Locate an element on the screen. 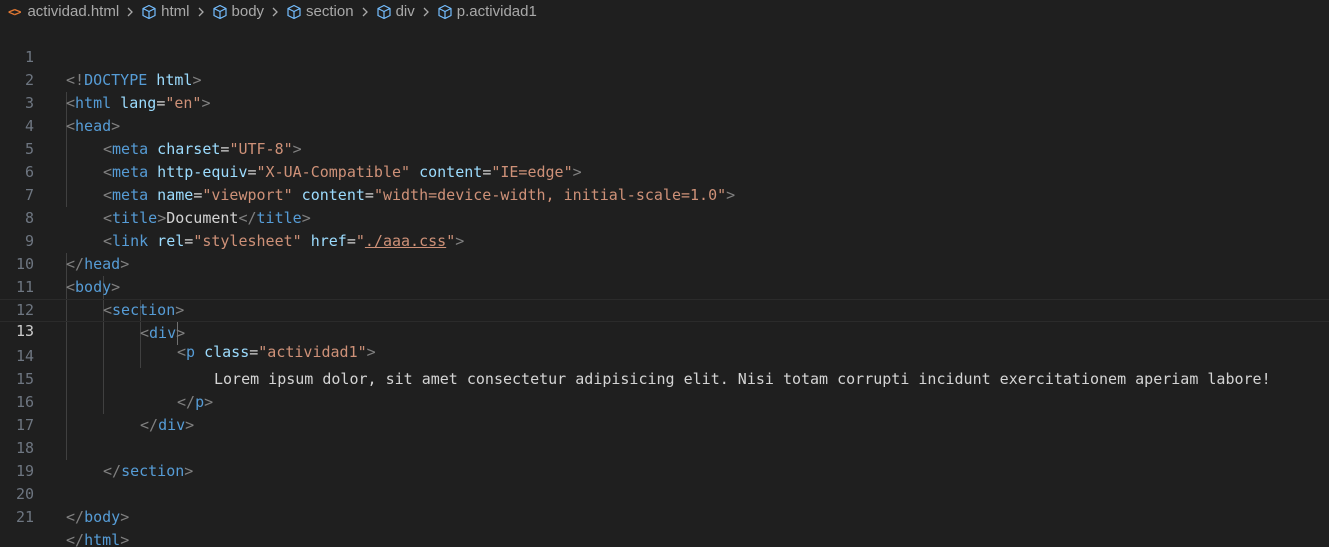 This screenshot has width=1329, height=547. token: html is located at coordinates (102, 539).